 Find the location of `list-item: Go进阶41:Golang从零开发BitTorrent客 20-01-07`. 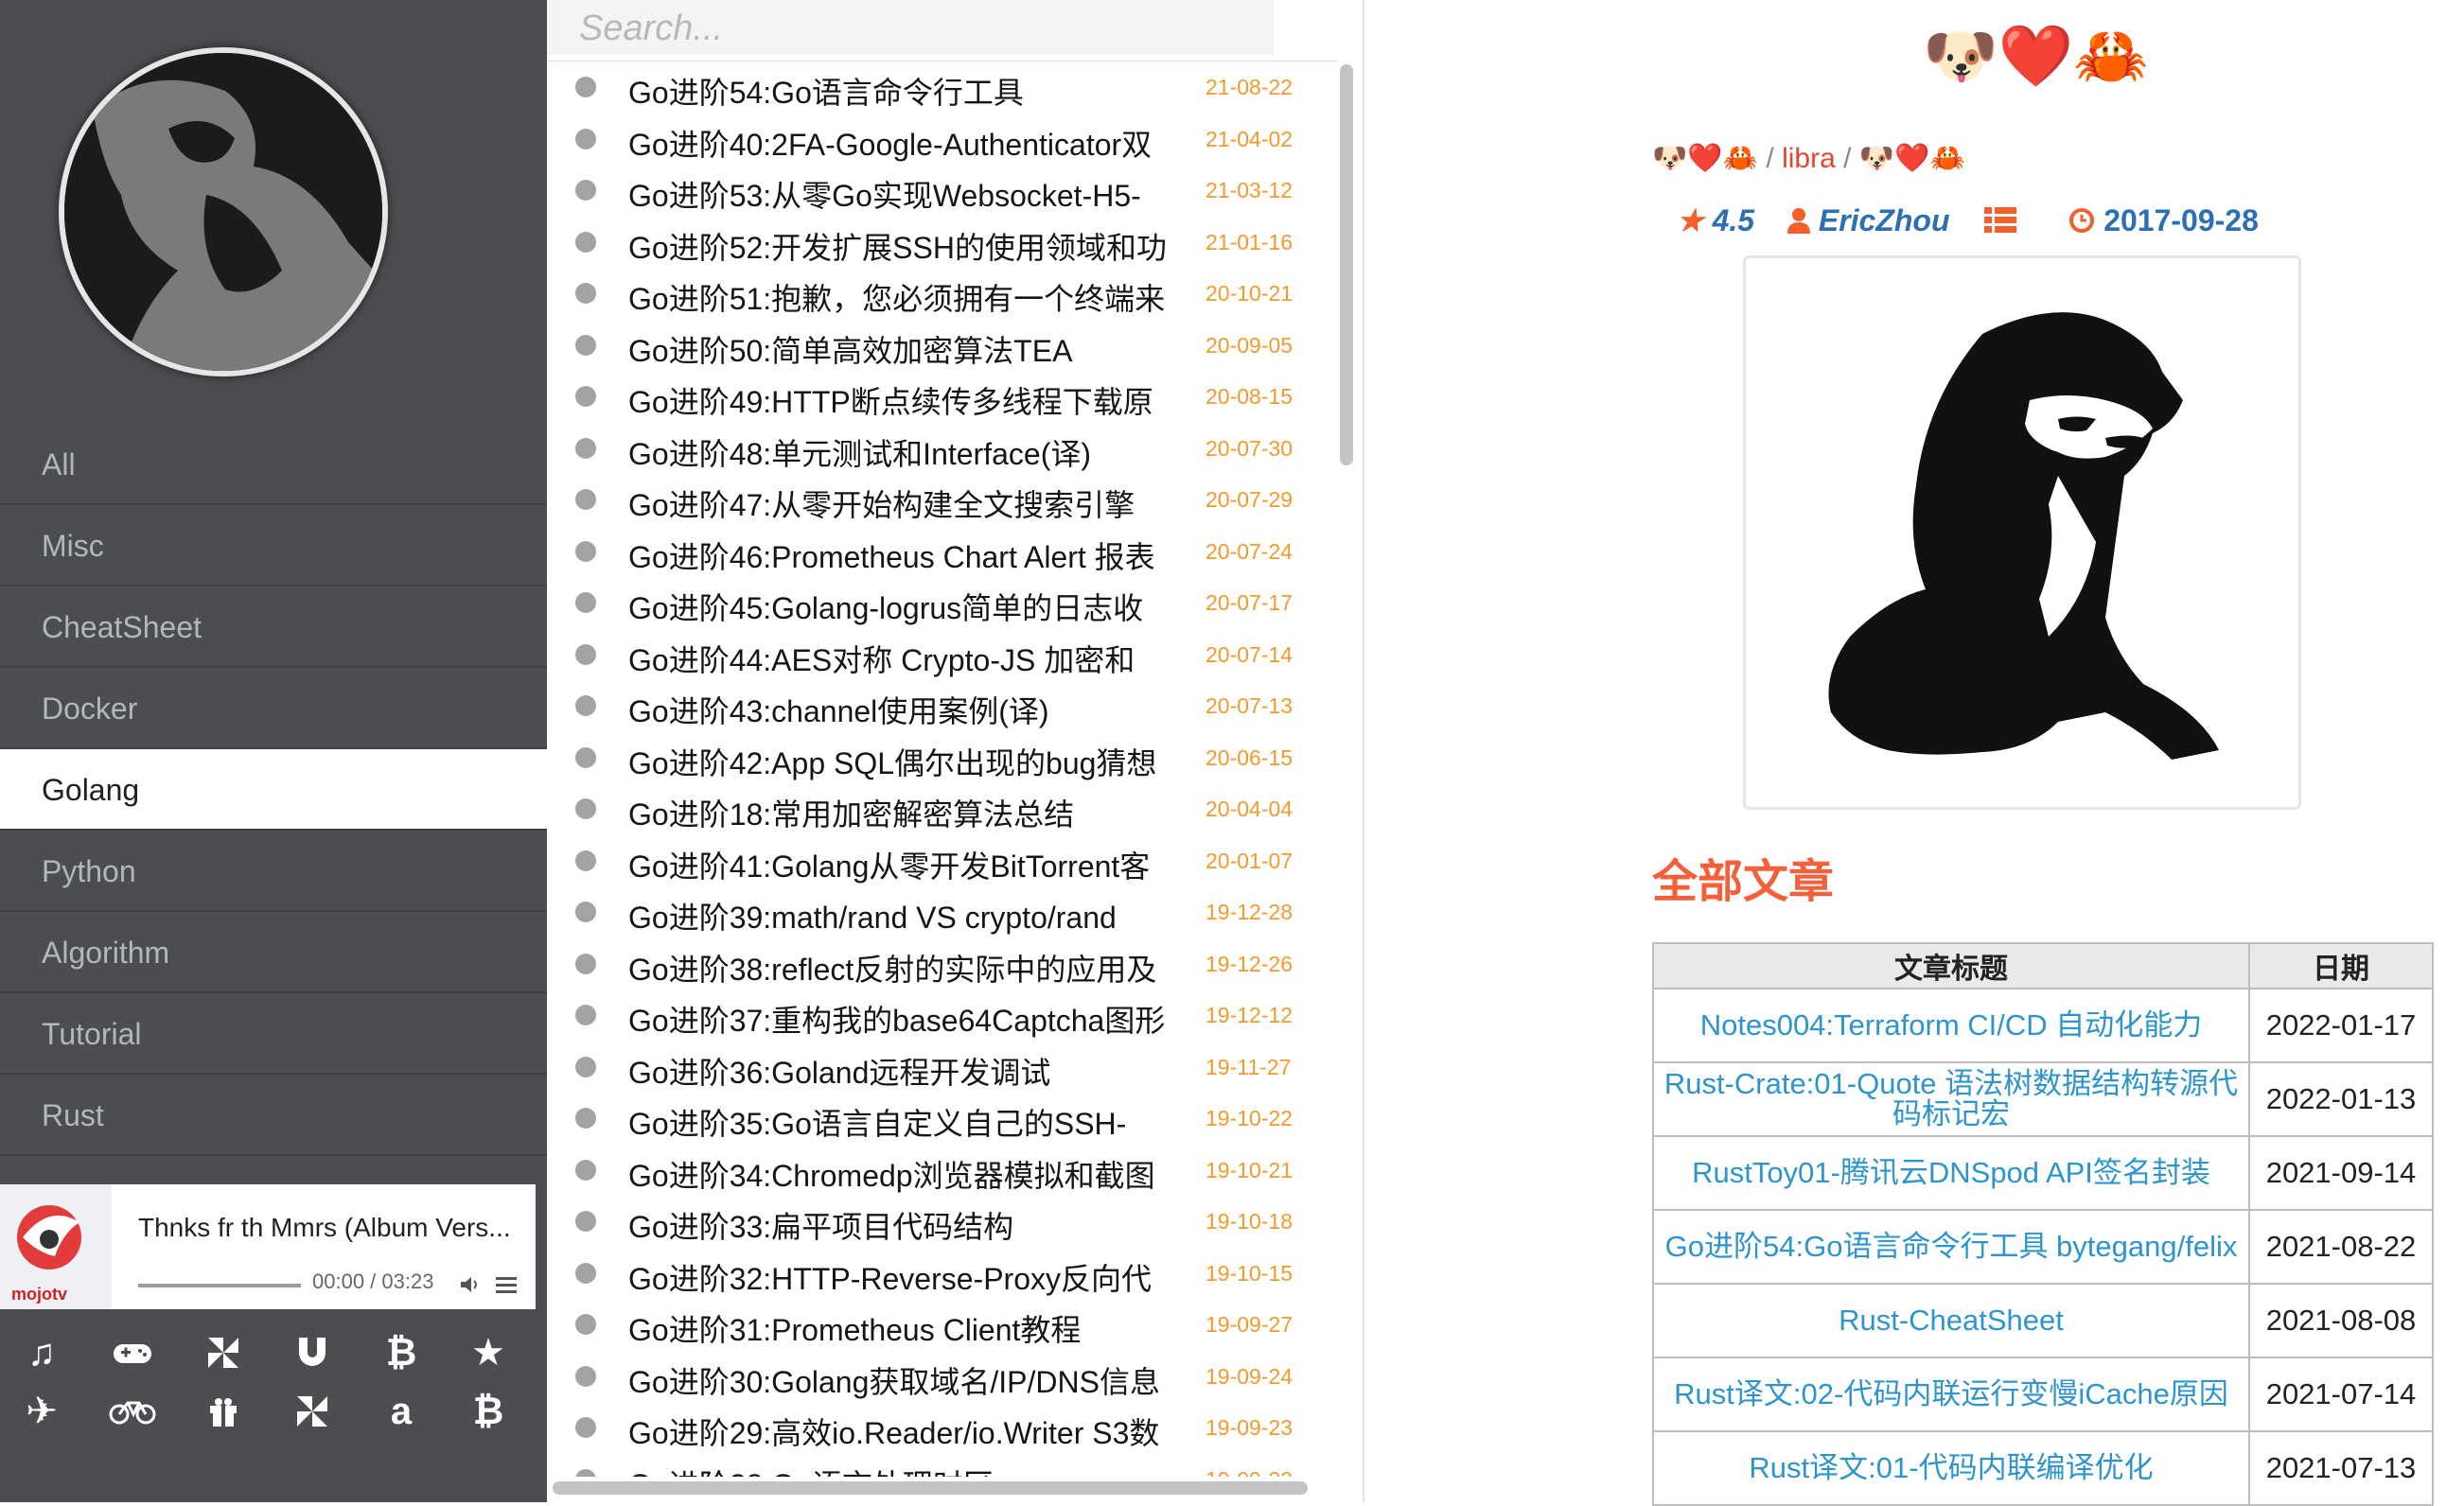

list-item: Go进阶41:Golang从零开发BitTorrent客 20-01-07 is located at coordinates (943, 861).